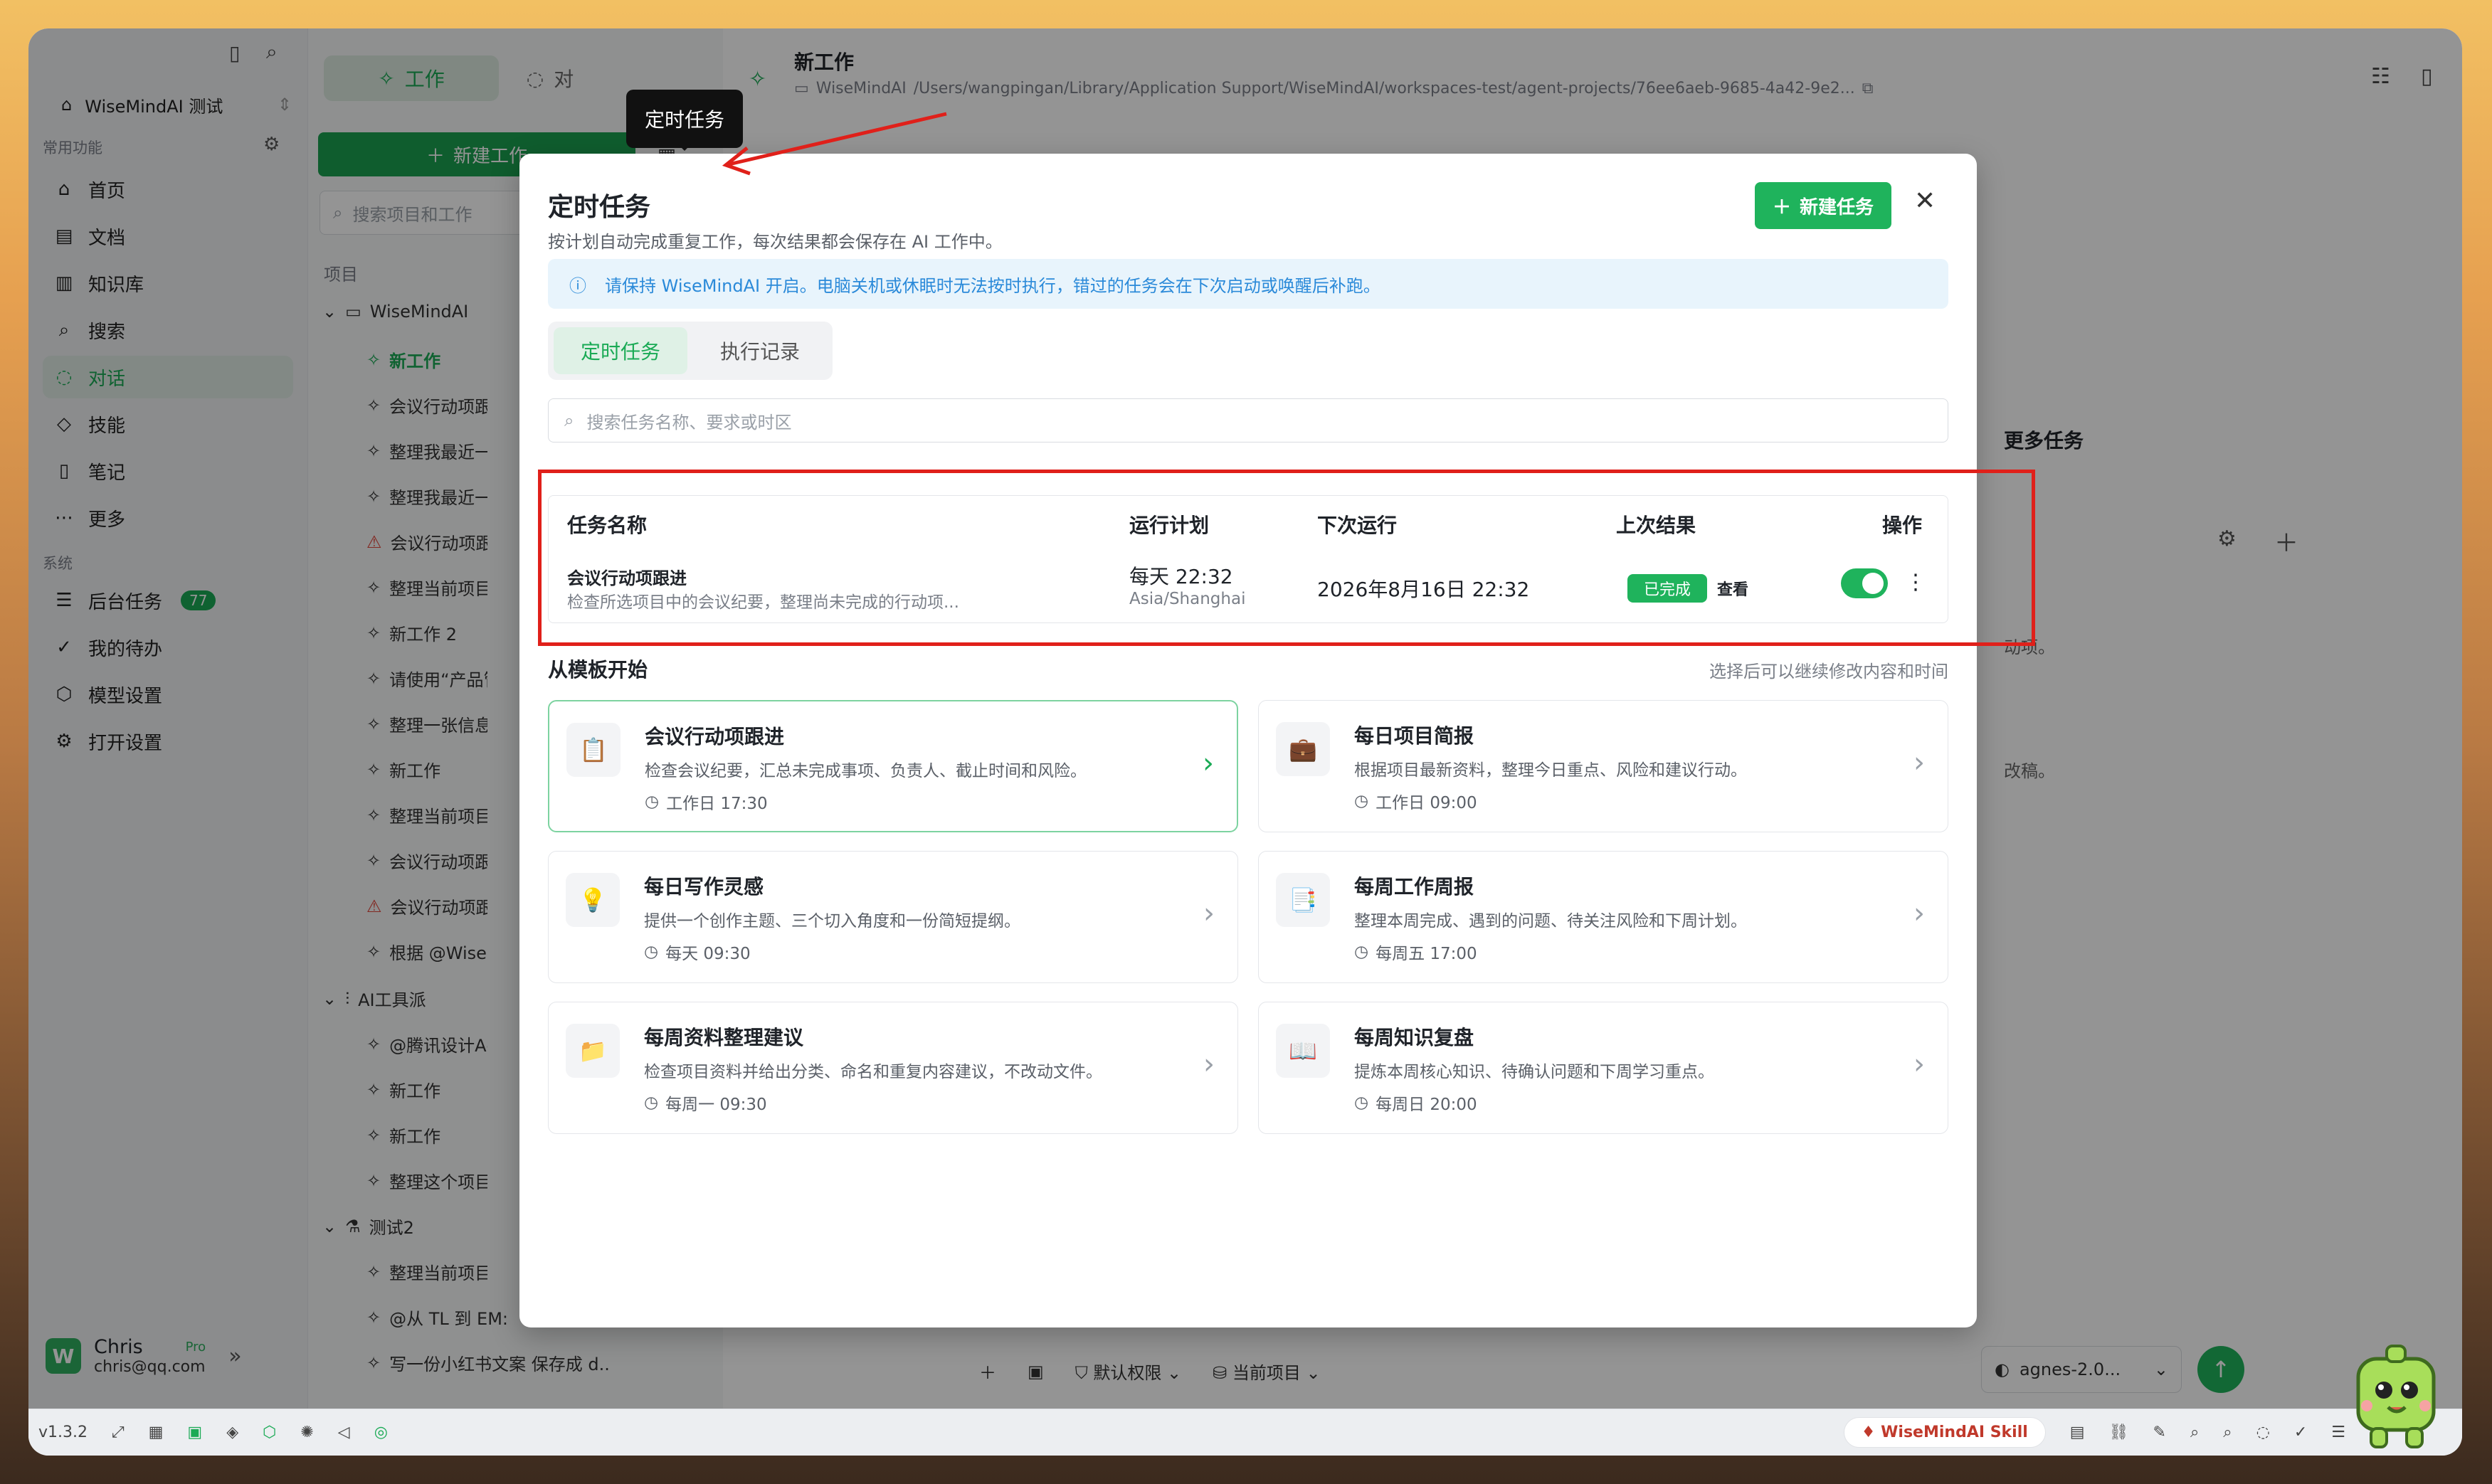 The height and width of the screenshot is (1484, 2492). What do you see at coordinates (834, 144) in the screenshot?
I see `annotation-arrow` at bounding box center [834, 144].